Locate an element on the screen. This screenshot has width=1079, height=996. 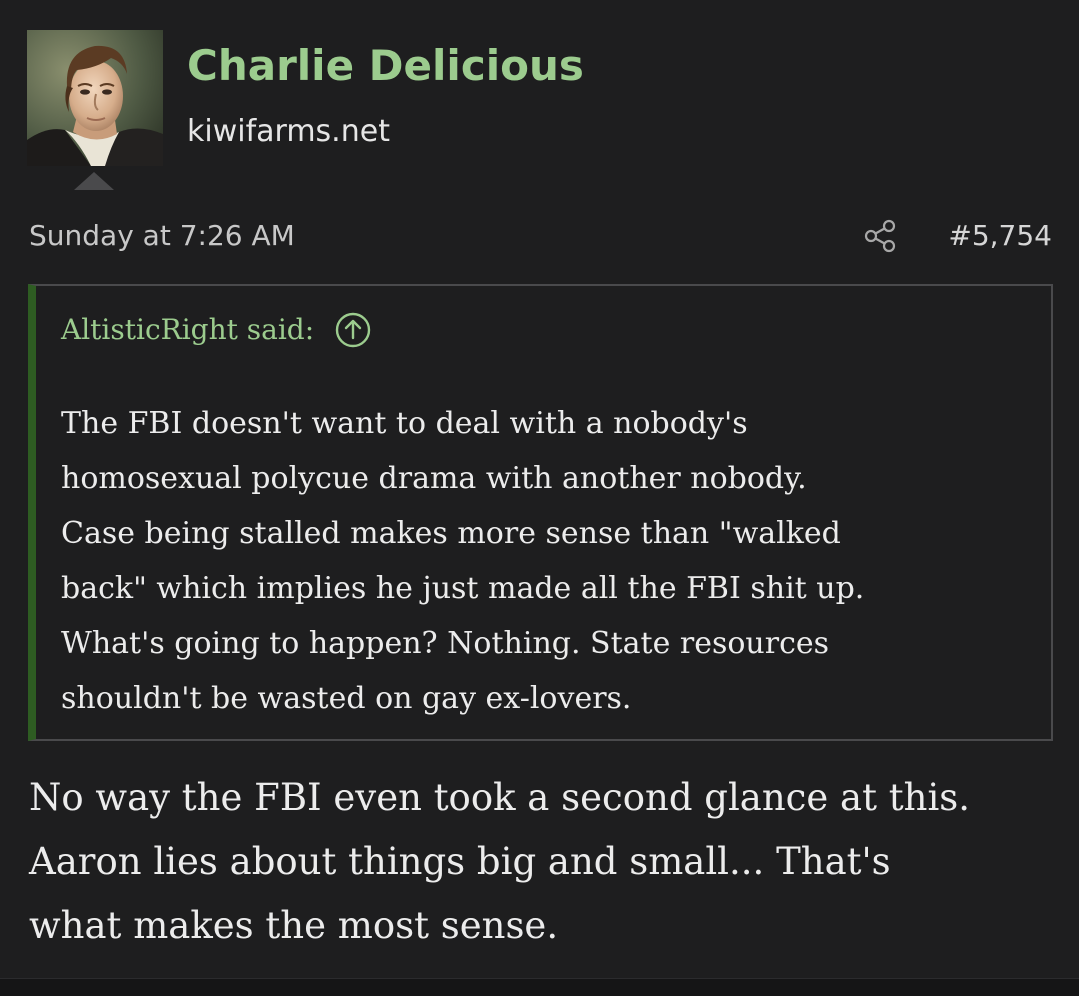
quote-author-link: AltisticRight said: is located at coordinates (216, 330).